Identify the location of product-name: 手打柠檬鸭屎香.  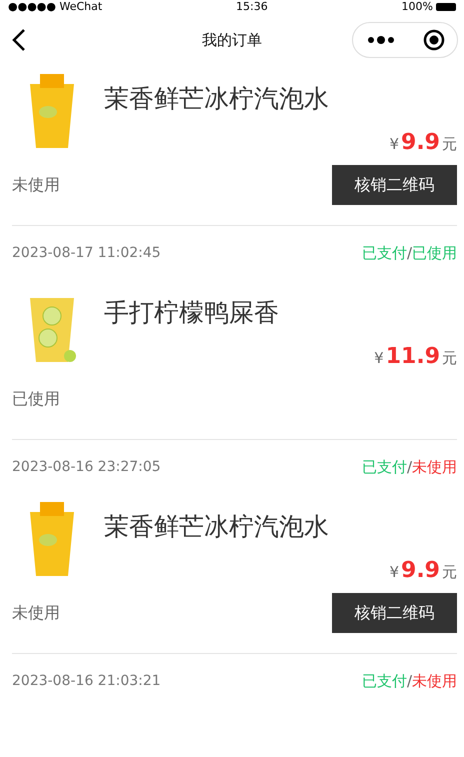
(191, 313).